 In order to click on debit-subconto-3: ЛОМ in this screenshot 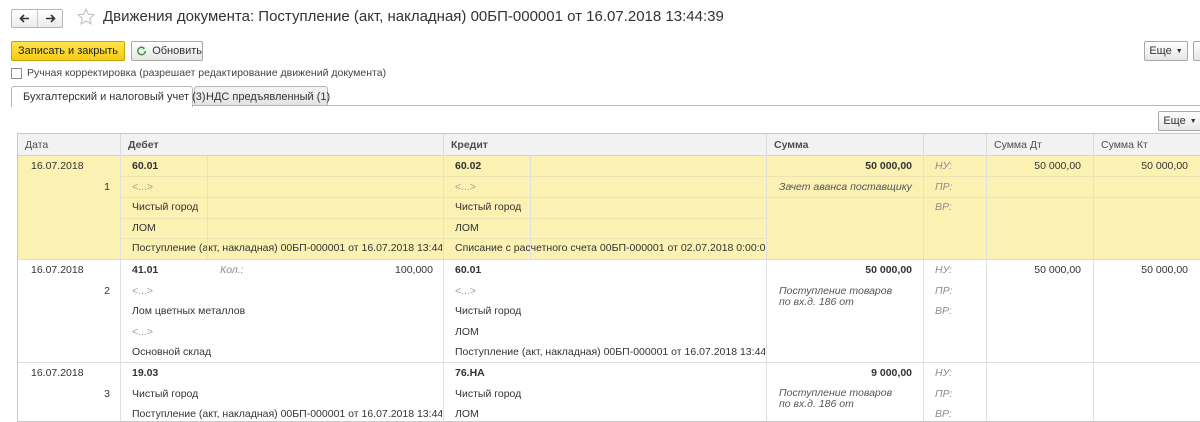, I will do `click(144, 228)`.